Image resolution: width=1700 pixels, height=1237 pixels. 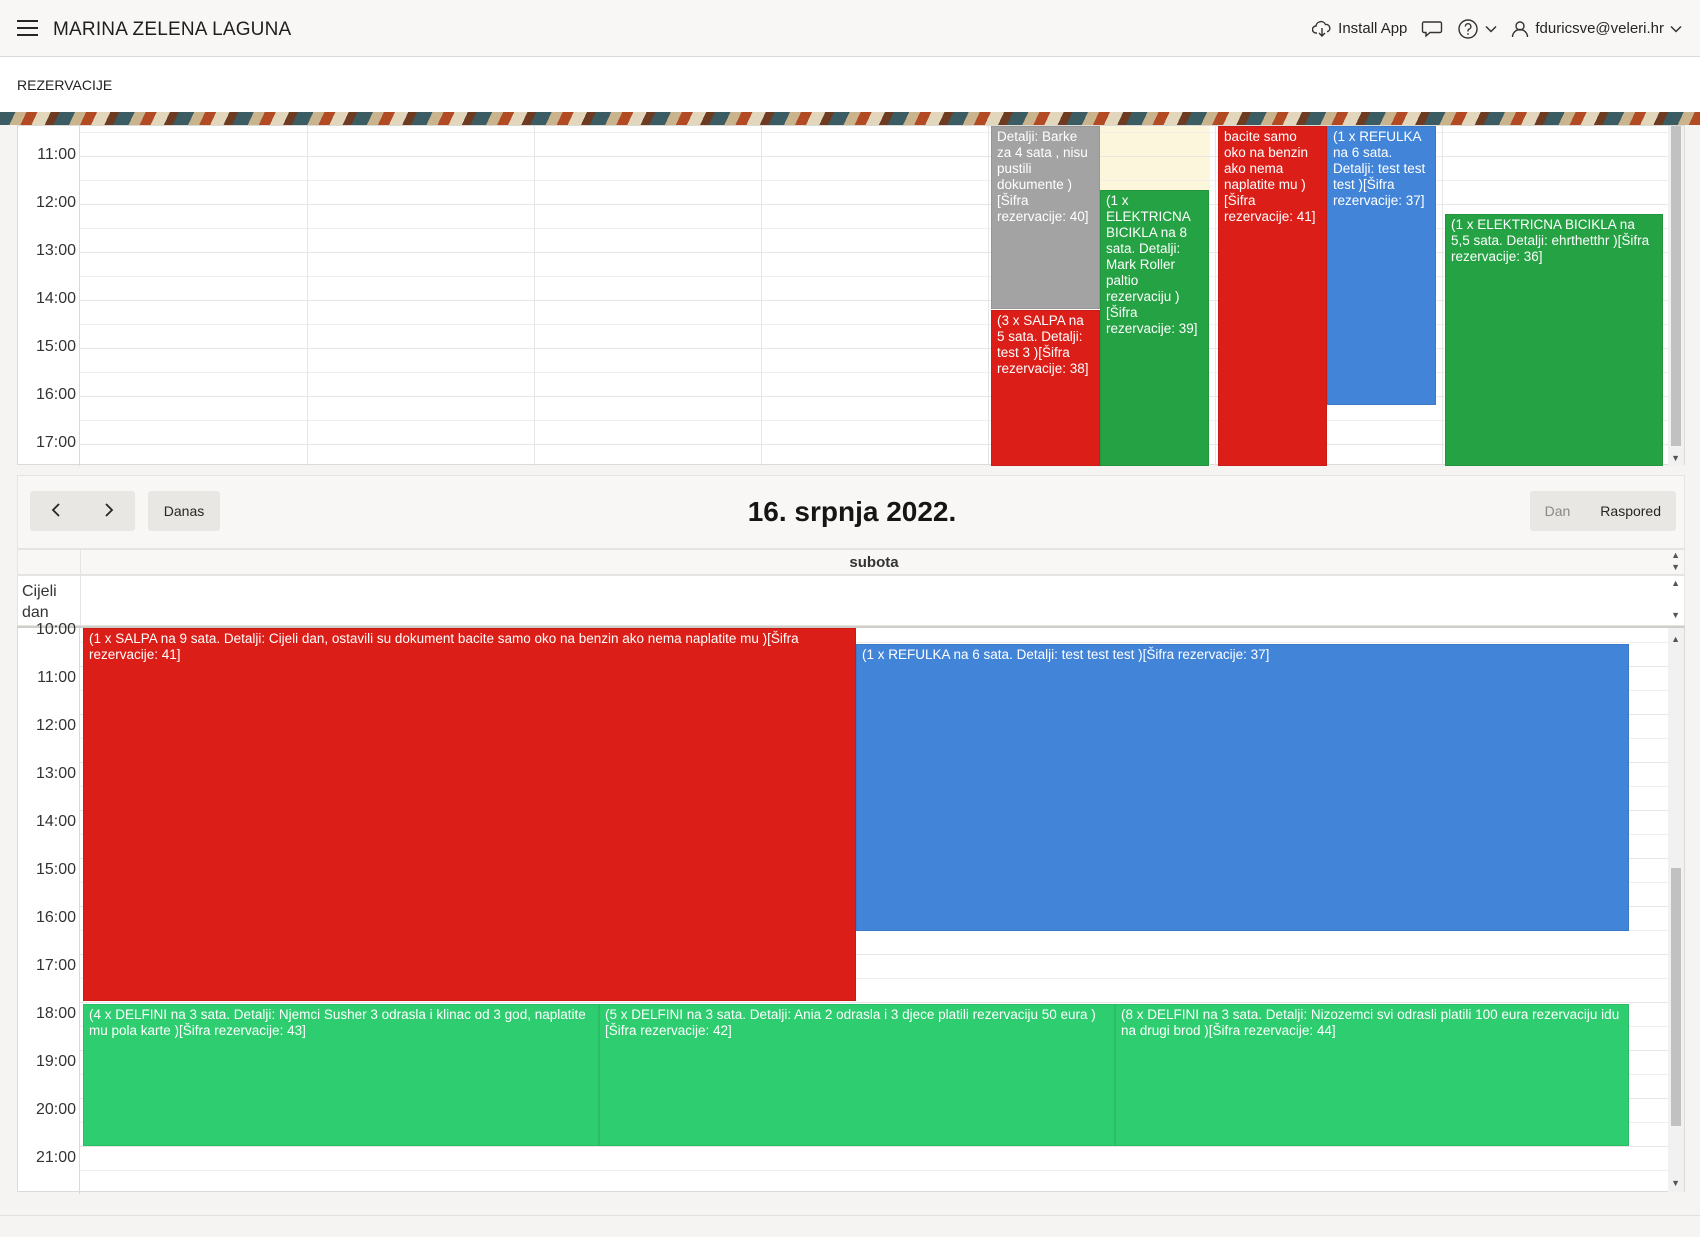 What do you see at coordinates (1468, 29) in the screenshot?
I see `help-icon` at bounding box center [1468, 29].